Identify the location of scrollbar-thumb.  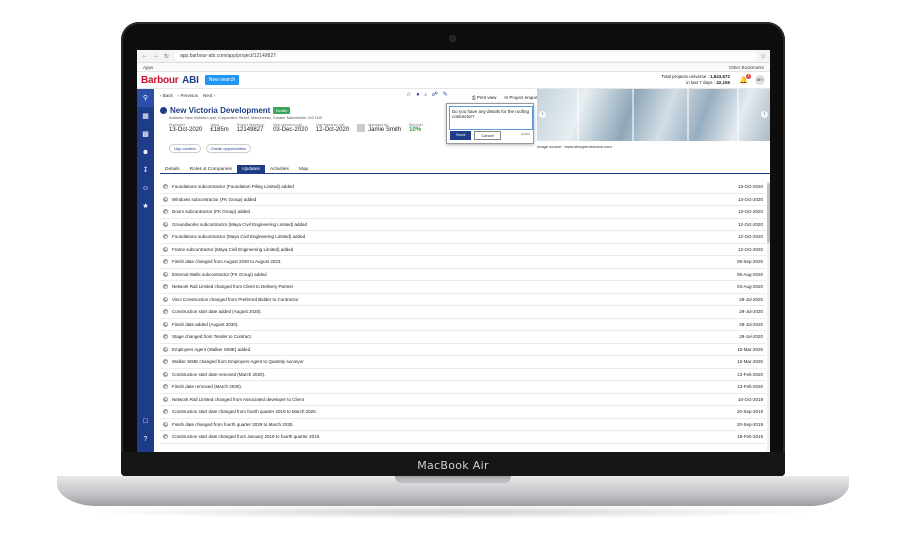
(768, 213).